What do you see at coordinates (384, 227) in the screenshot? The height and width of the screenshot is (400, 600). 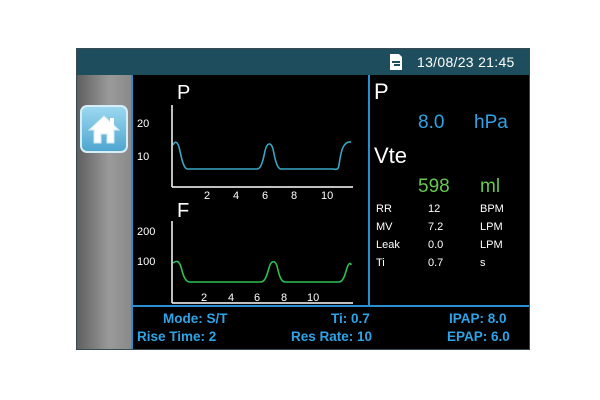 I see `mv-label: MV` at bounding box center [384, 227].